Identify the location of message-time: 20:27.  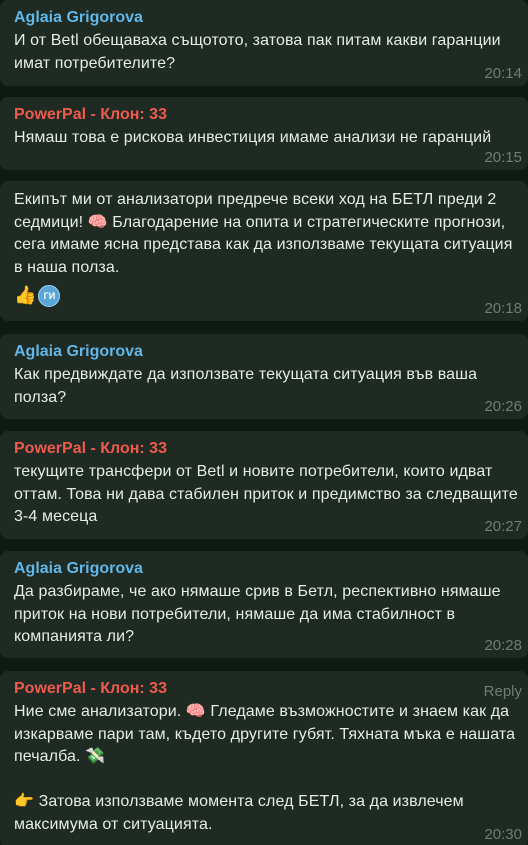
(503, 526).